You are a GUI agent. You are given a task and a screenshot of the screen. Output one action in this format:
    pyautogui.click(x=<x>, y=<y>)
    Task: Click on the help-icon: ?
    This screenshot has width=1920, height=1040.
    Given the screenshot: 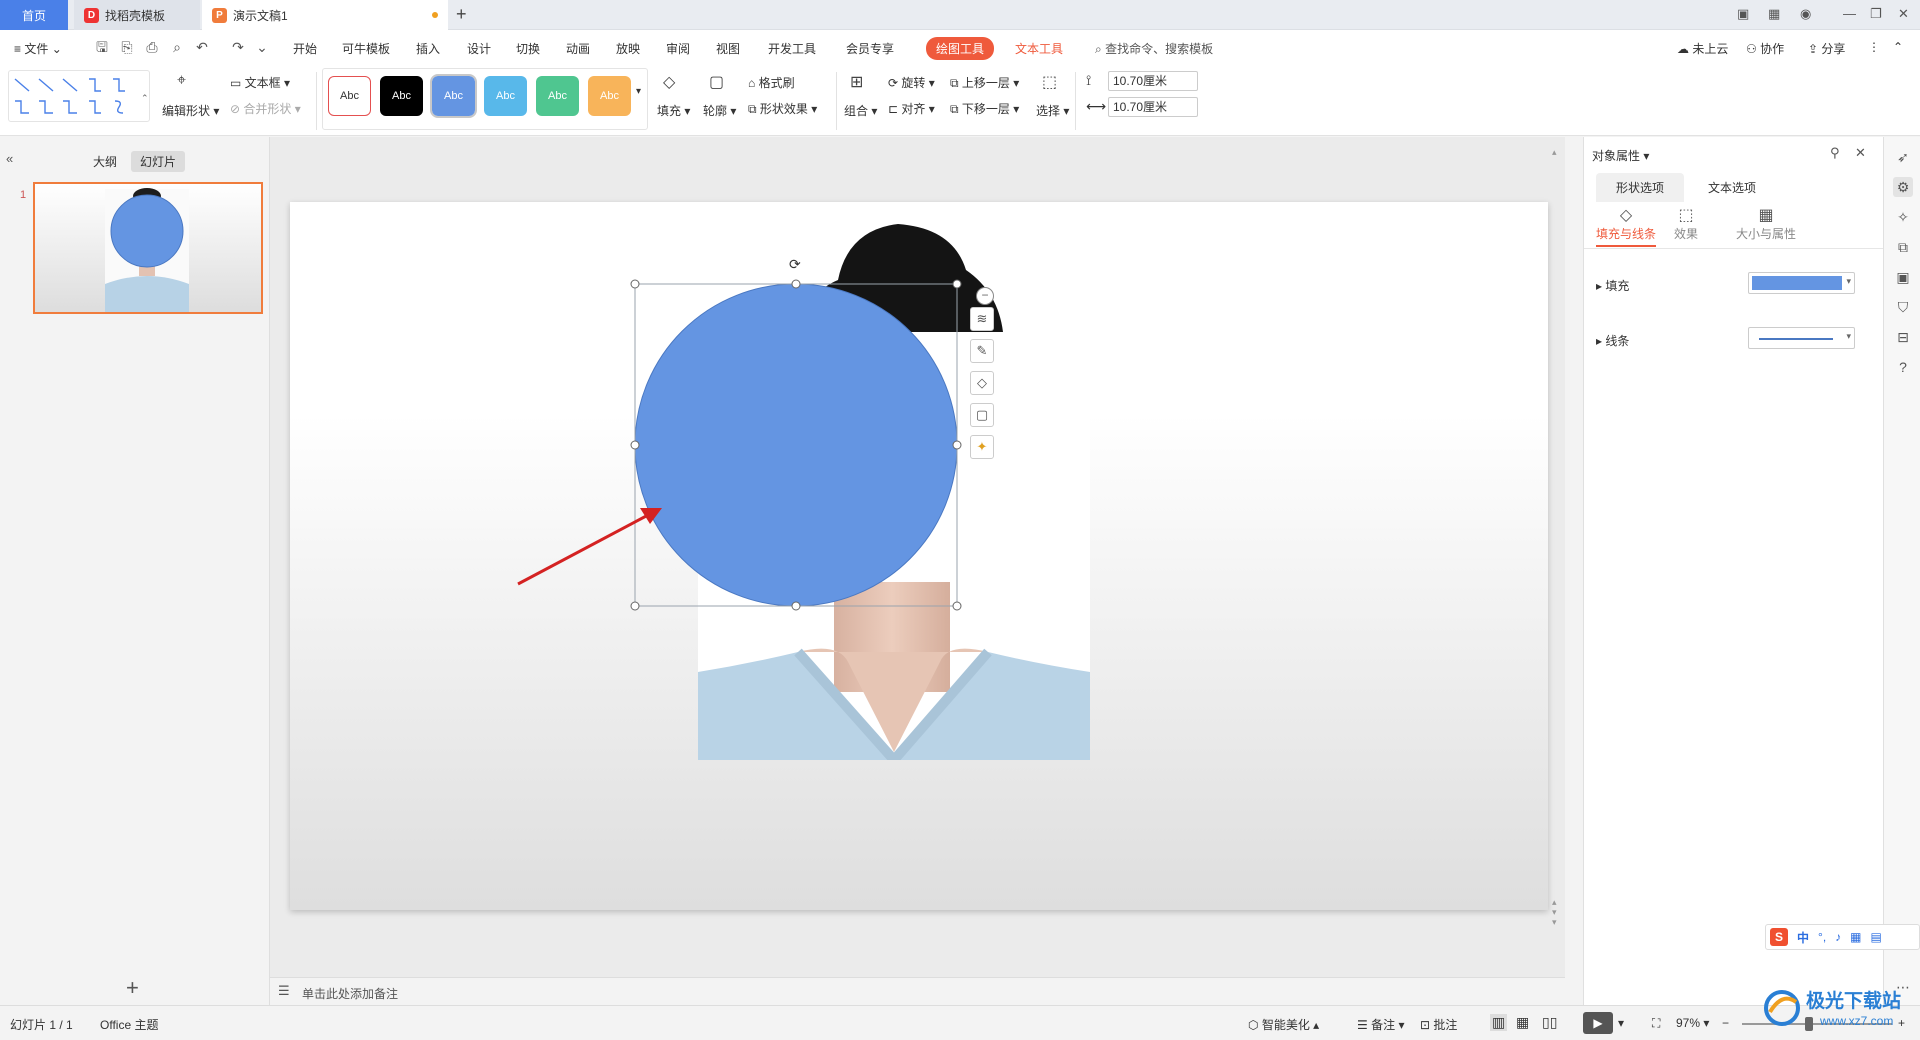 What is the action you would take?
    pyautogui.click(x=1903, y=367)
    